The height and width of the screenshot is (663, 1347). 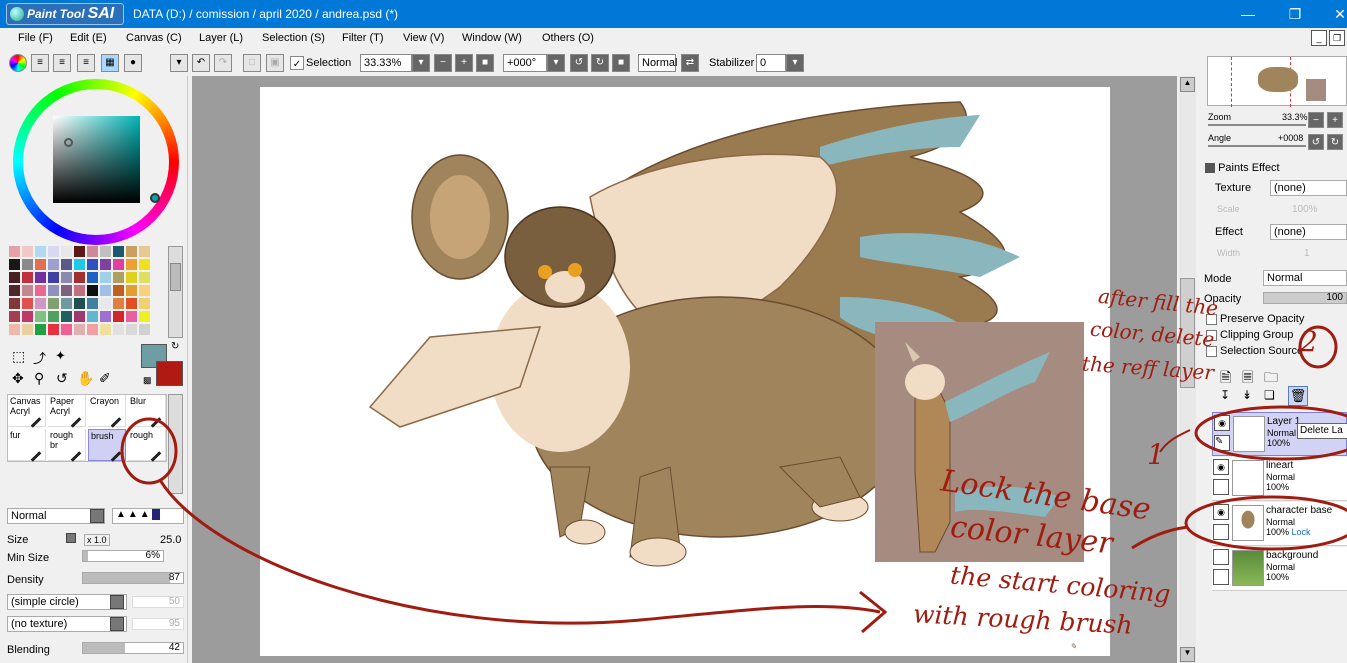 I want to click on nav-angle-track, so click(x=1257, y=146).